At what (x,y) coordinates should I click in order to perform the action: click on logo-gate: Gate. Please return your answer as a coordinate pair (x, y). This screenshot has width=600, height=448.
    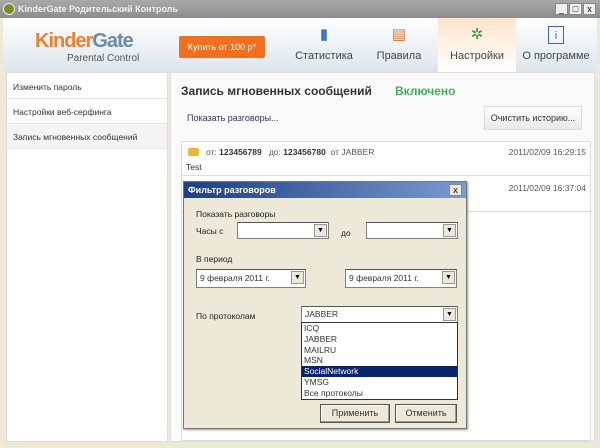
    Looking at the image, I should click on (112, 41).